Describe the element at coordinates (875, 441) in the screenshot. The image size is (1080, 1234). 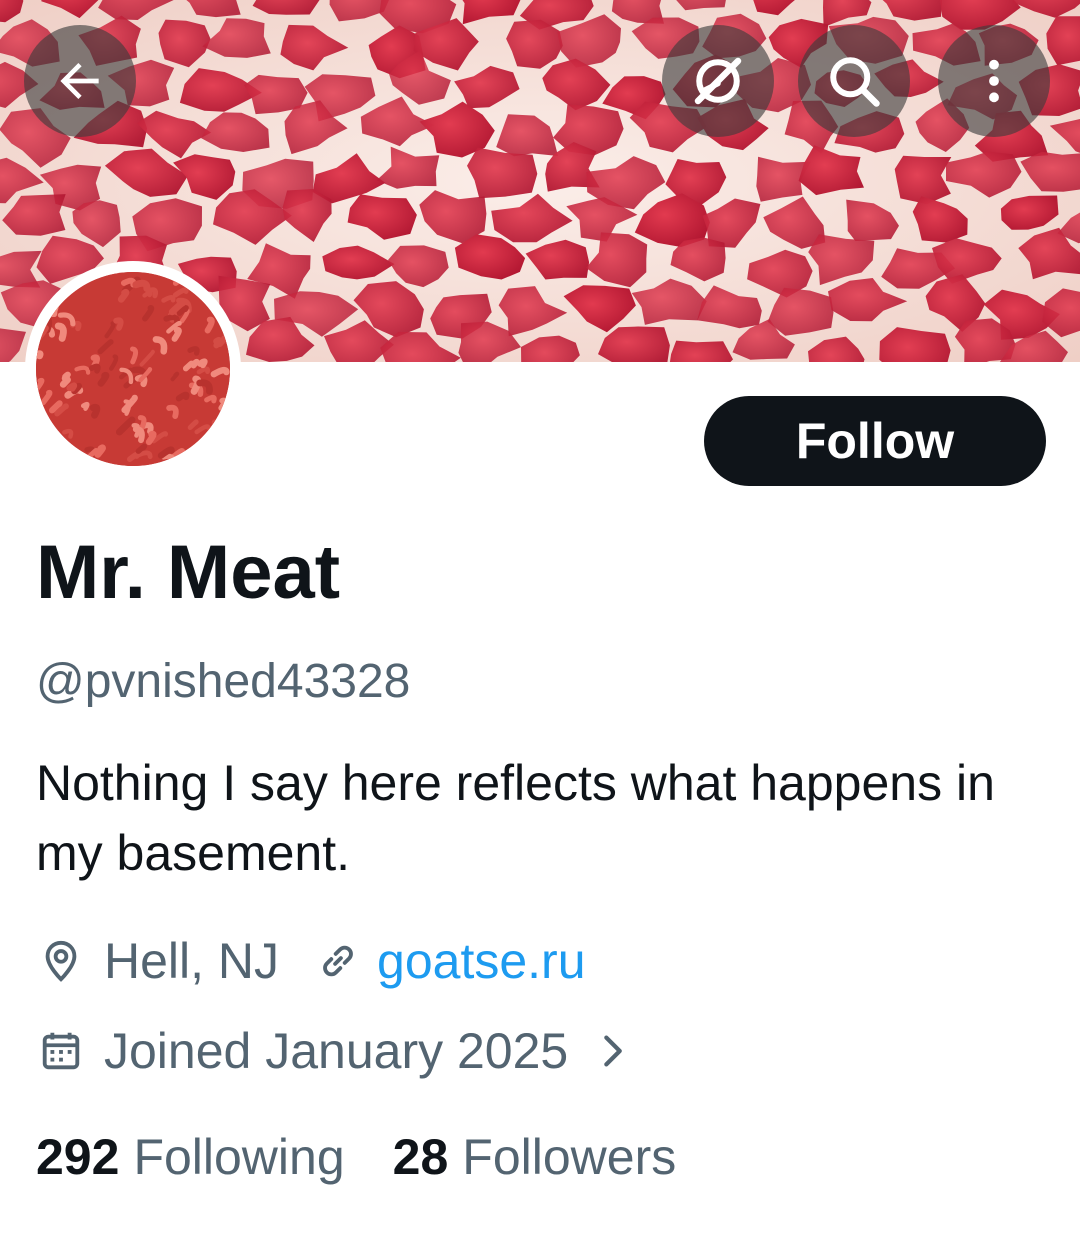
I see `follow-button: Follow` at that location.